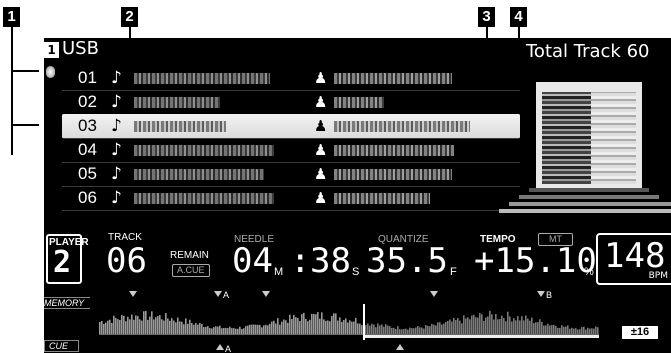 This screenshot has height=353, width=671. Describe the element at coordinates (364, 322) in the screenshot. I see `playhead-marker` at that location.